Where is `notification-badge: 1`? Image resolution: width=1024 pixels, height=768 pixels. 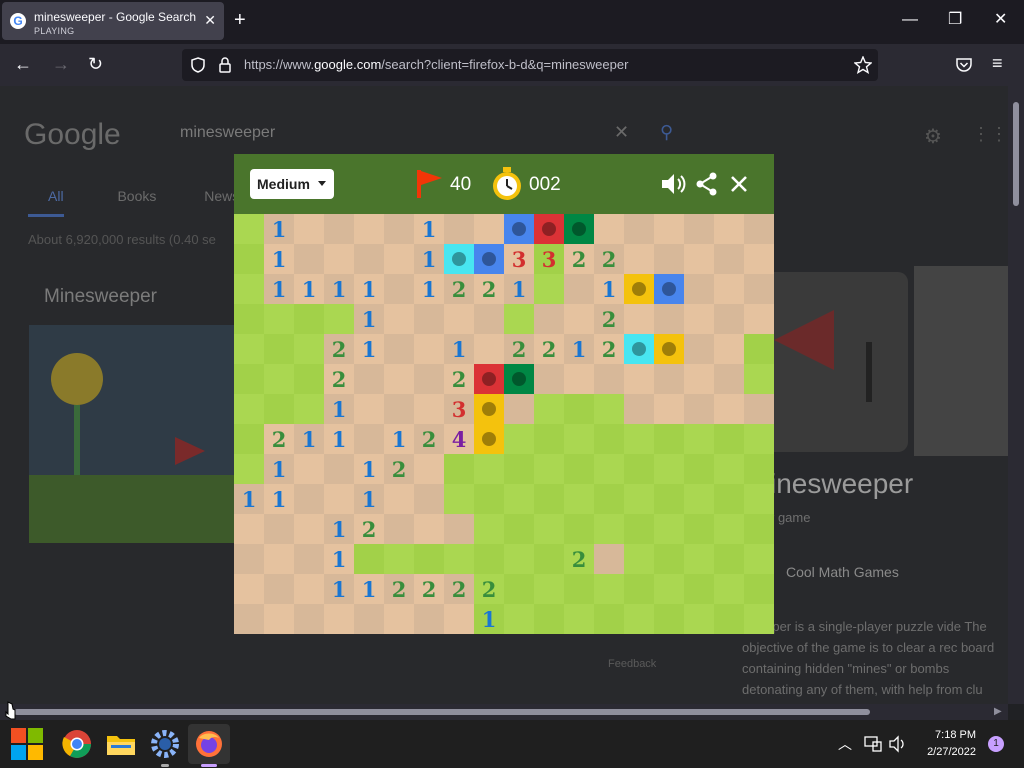 notification-badge: 1 is located at coordinates (996, 744).